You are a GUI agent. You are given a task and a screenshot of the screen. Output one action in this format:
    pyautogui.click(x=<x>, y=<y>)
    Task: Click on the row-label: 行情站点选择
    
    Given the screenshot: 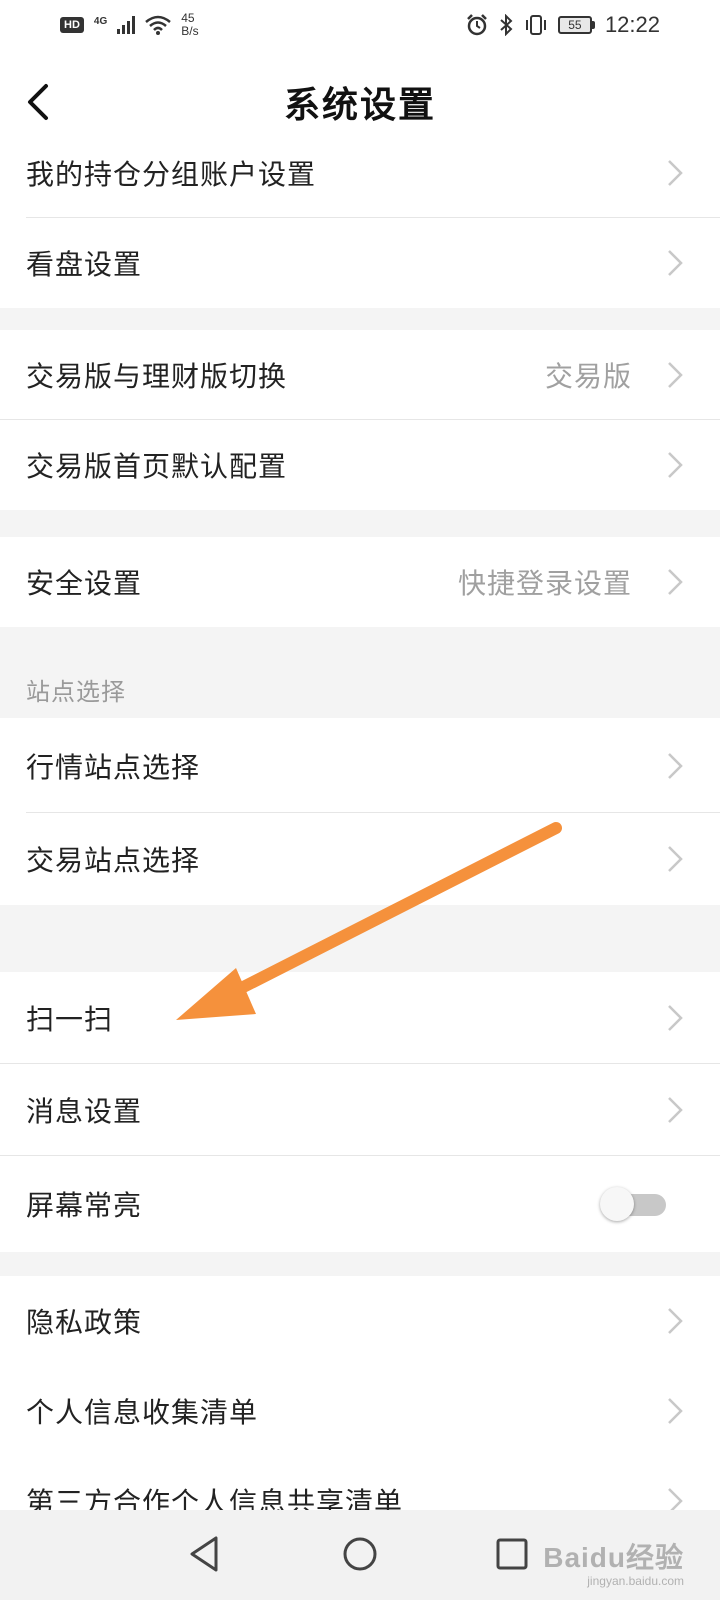 What is the action you would take?
    pyautogui.click(x=113, y=767)
    